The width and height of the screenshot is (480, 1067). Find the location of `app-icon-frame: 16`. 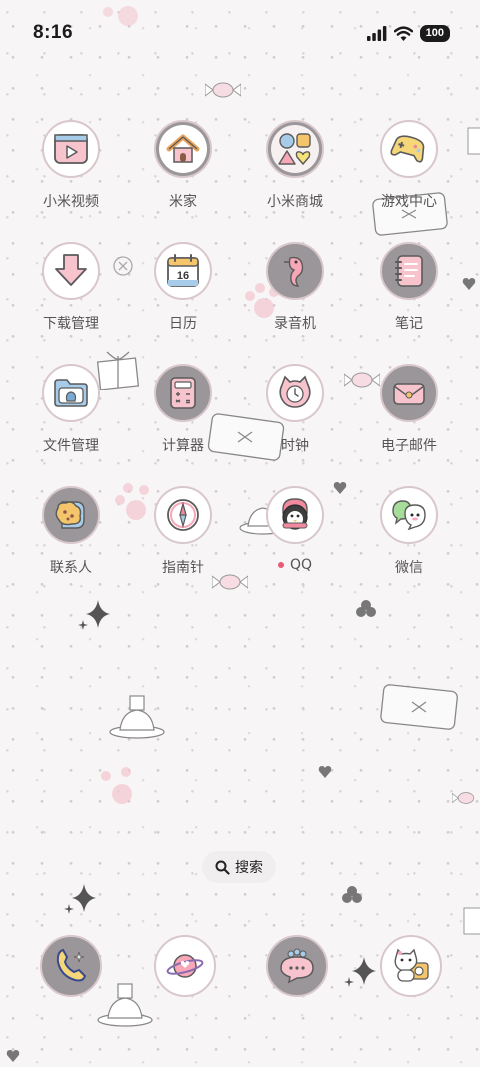

app-icon-frame: 16 is located at coordinates (183, 271).